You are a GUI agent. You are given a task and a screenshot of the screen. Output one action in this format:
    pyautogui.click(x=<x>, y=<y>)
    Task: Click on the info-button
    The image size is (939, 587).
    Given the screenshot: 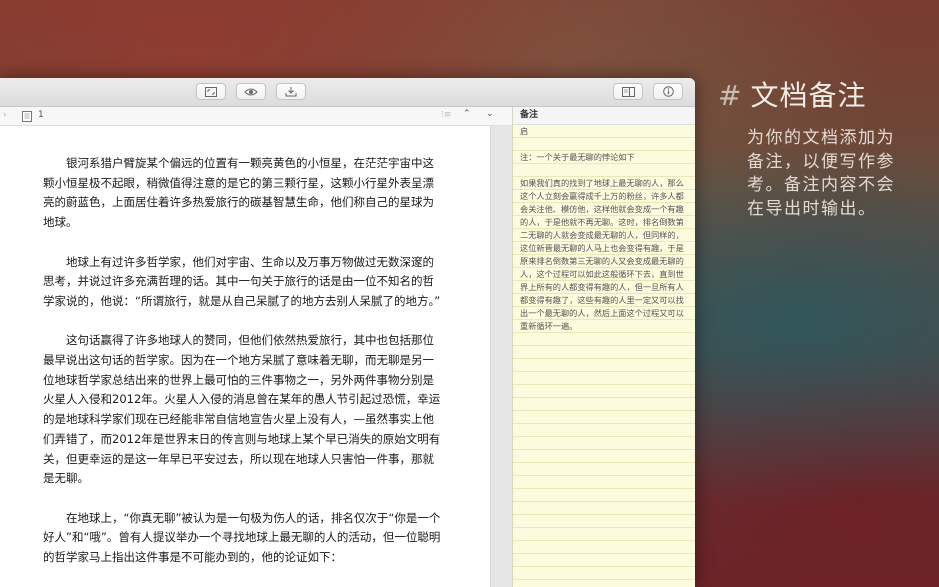 What is the action you would take?
    pyautogui.click(x=668, y=91)
    